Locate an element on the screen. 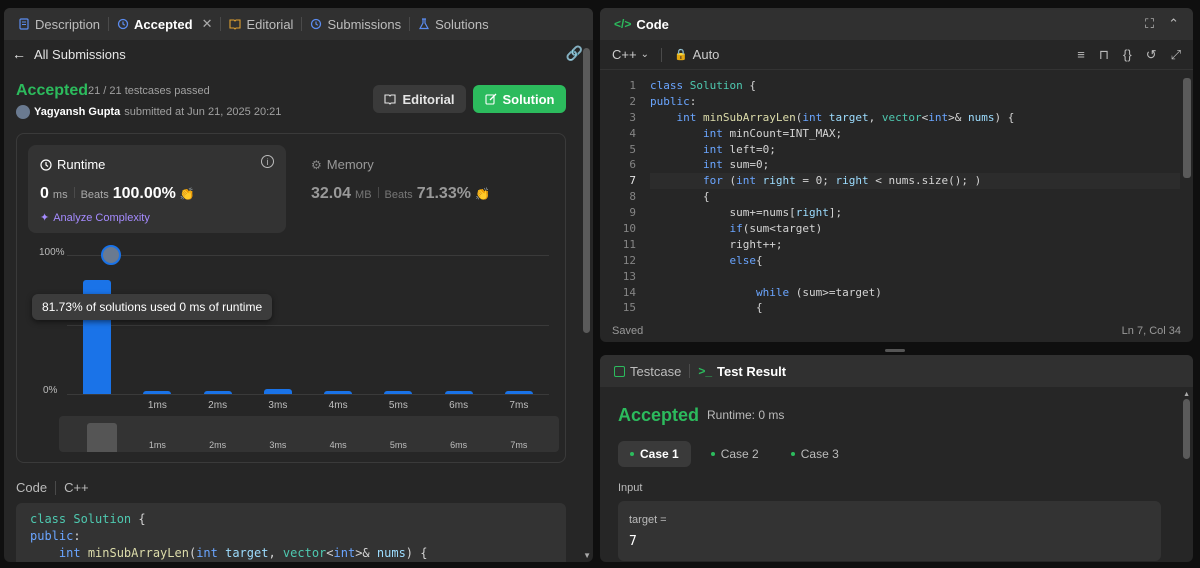  close-icon: ✕ is located at coordinates (207, 24).